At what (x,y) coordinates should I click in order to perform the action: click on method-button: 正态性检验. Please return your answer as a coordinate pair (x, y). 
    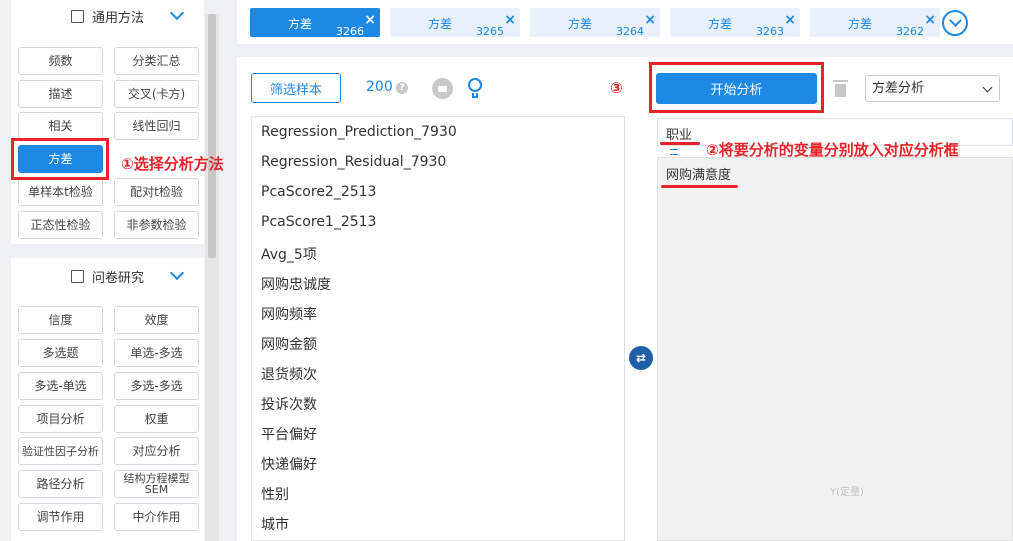
    Looking at the image, I should click on (60, 225).